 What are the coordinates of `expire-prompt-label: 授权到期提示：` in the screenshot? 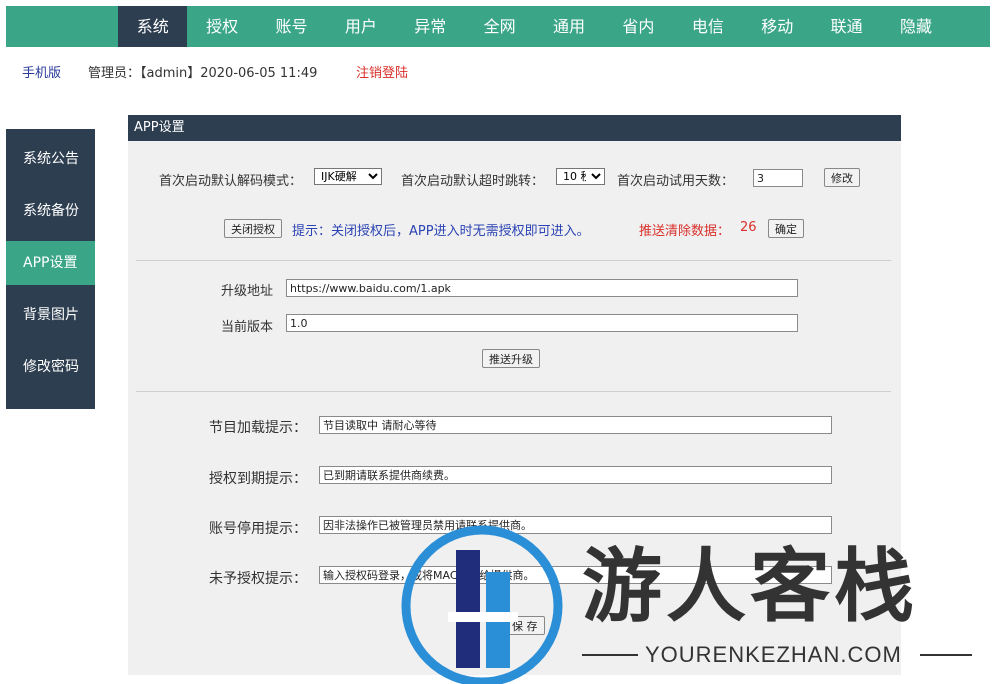 It's located at (258, 479).